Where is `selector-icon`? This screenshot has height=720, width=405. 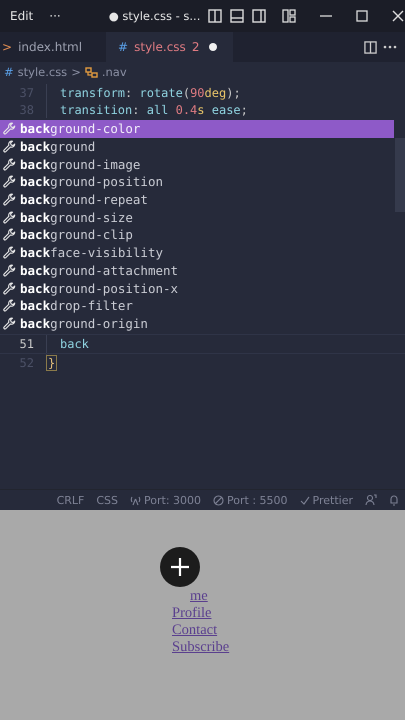
selector-icon is located at coordinates (91, 72).